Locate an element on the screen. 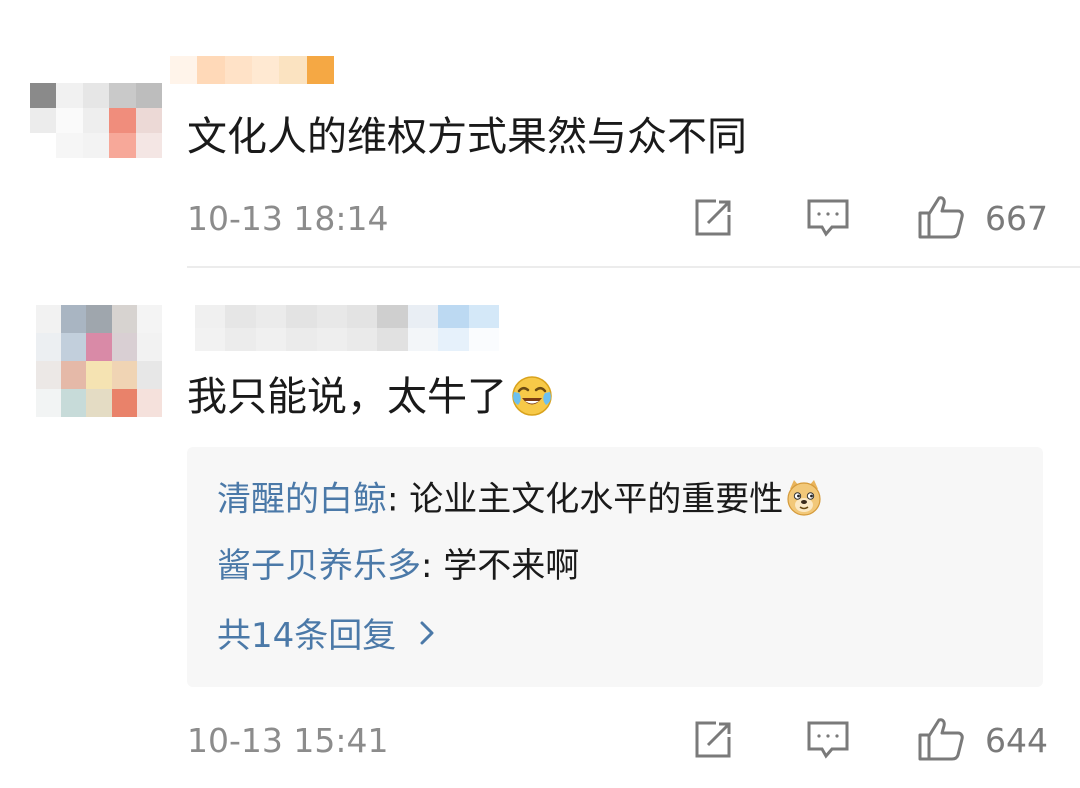 This screenshot has width=1080, height=788. laughing-tears-emoji is located at coordinates (532, 396).